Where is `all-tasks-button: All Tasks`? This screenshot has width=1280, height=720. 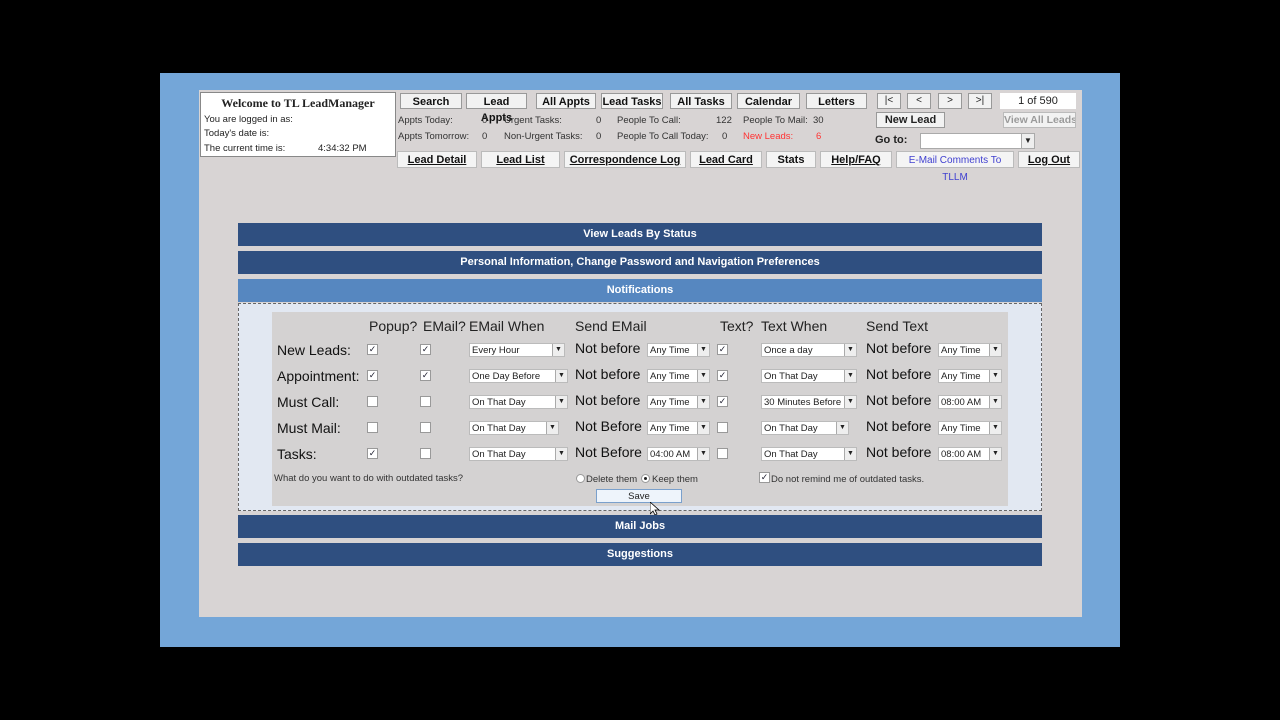
all-tasks-button: All Tasks is located at coordinates (701, 101).